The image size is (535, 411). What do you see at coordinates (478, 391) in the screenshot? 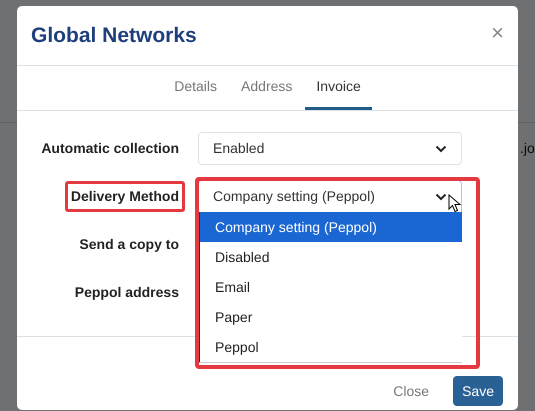
I see `save-button: Save` at bounding box center [478, 391].